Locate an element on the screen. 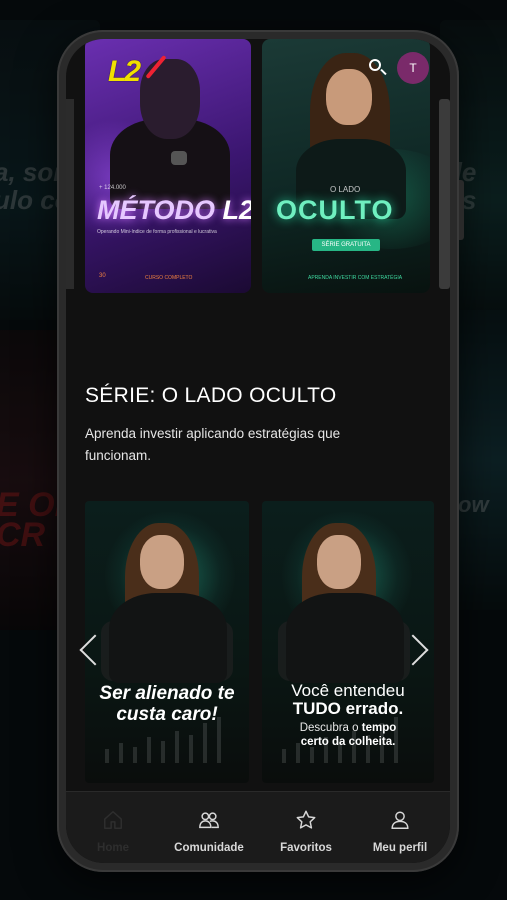 This screenshot has width=507, height=900. card-caption-bold: certo da colheita. is located at coordinates (348, 742).